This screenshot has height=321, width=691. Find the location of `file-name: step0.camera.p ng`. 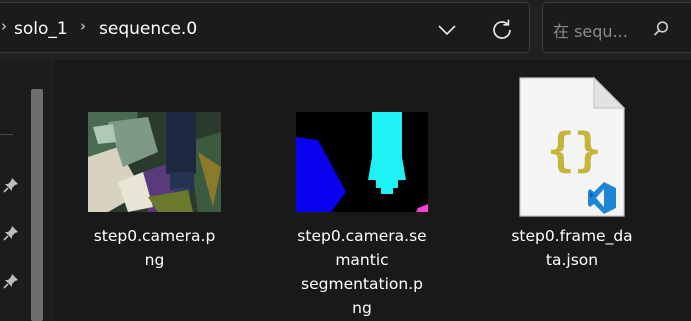

file-name: step0.camera.p ng is located at coordinates (154, 248).